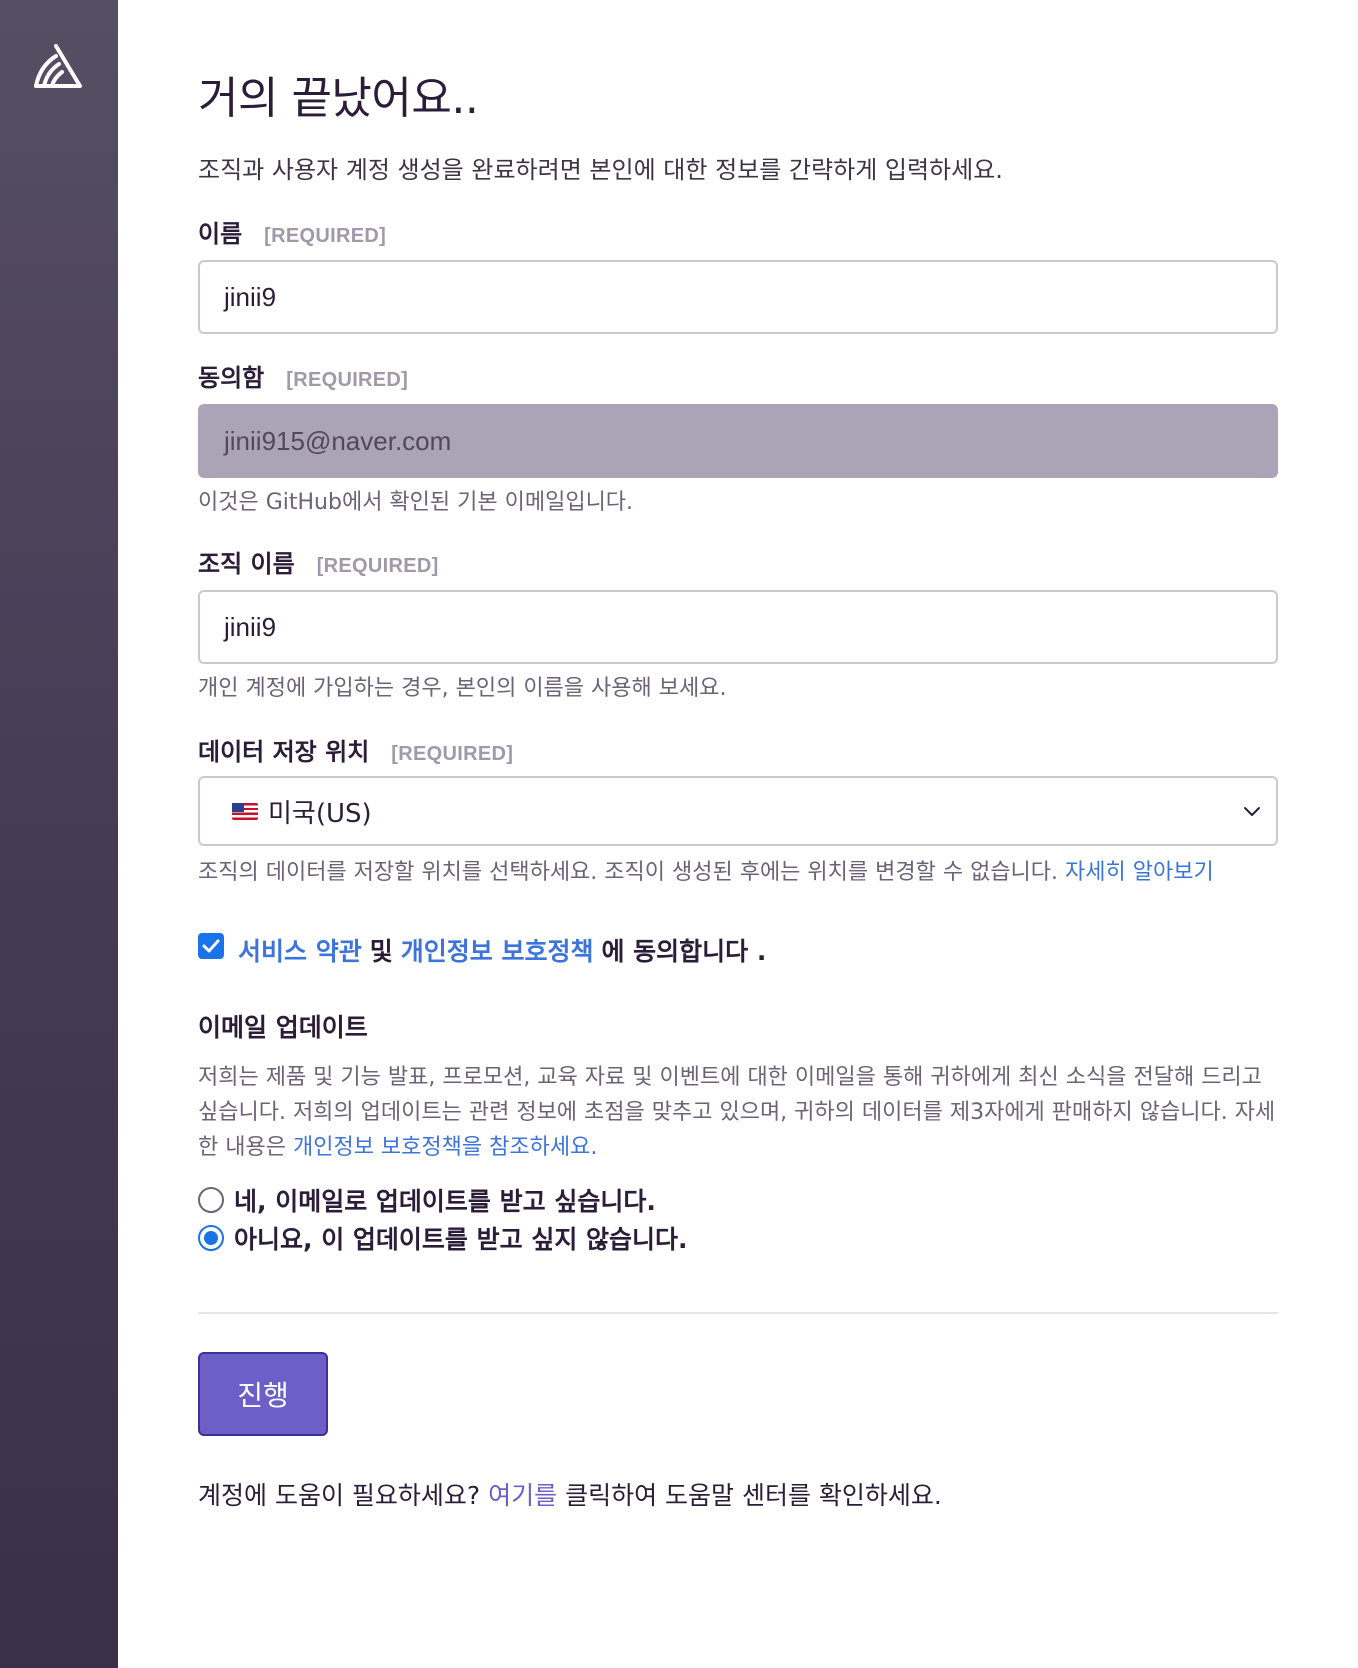 The height and width of the screenshot is (1668, 1358). What do you see at coordinates (522, 1495) in the screenshot?
I see `help-center-link: 여기를` at bounding box center [522, 1495].